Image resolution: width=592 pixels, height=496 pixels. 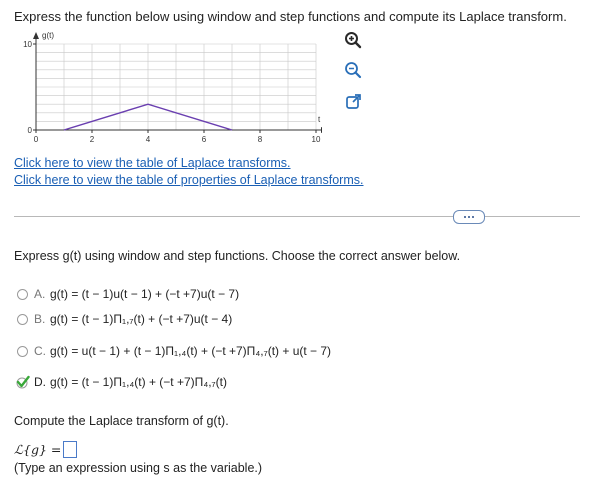 What do you see at coordinates (48, 35) in the screenshot?
I see `y-axis-label: g(t)` at bounding box center [48, 35].